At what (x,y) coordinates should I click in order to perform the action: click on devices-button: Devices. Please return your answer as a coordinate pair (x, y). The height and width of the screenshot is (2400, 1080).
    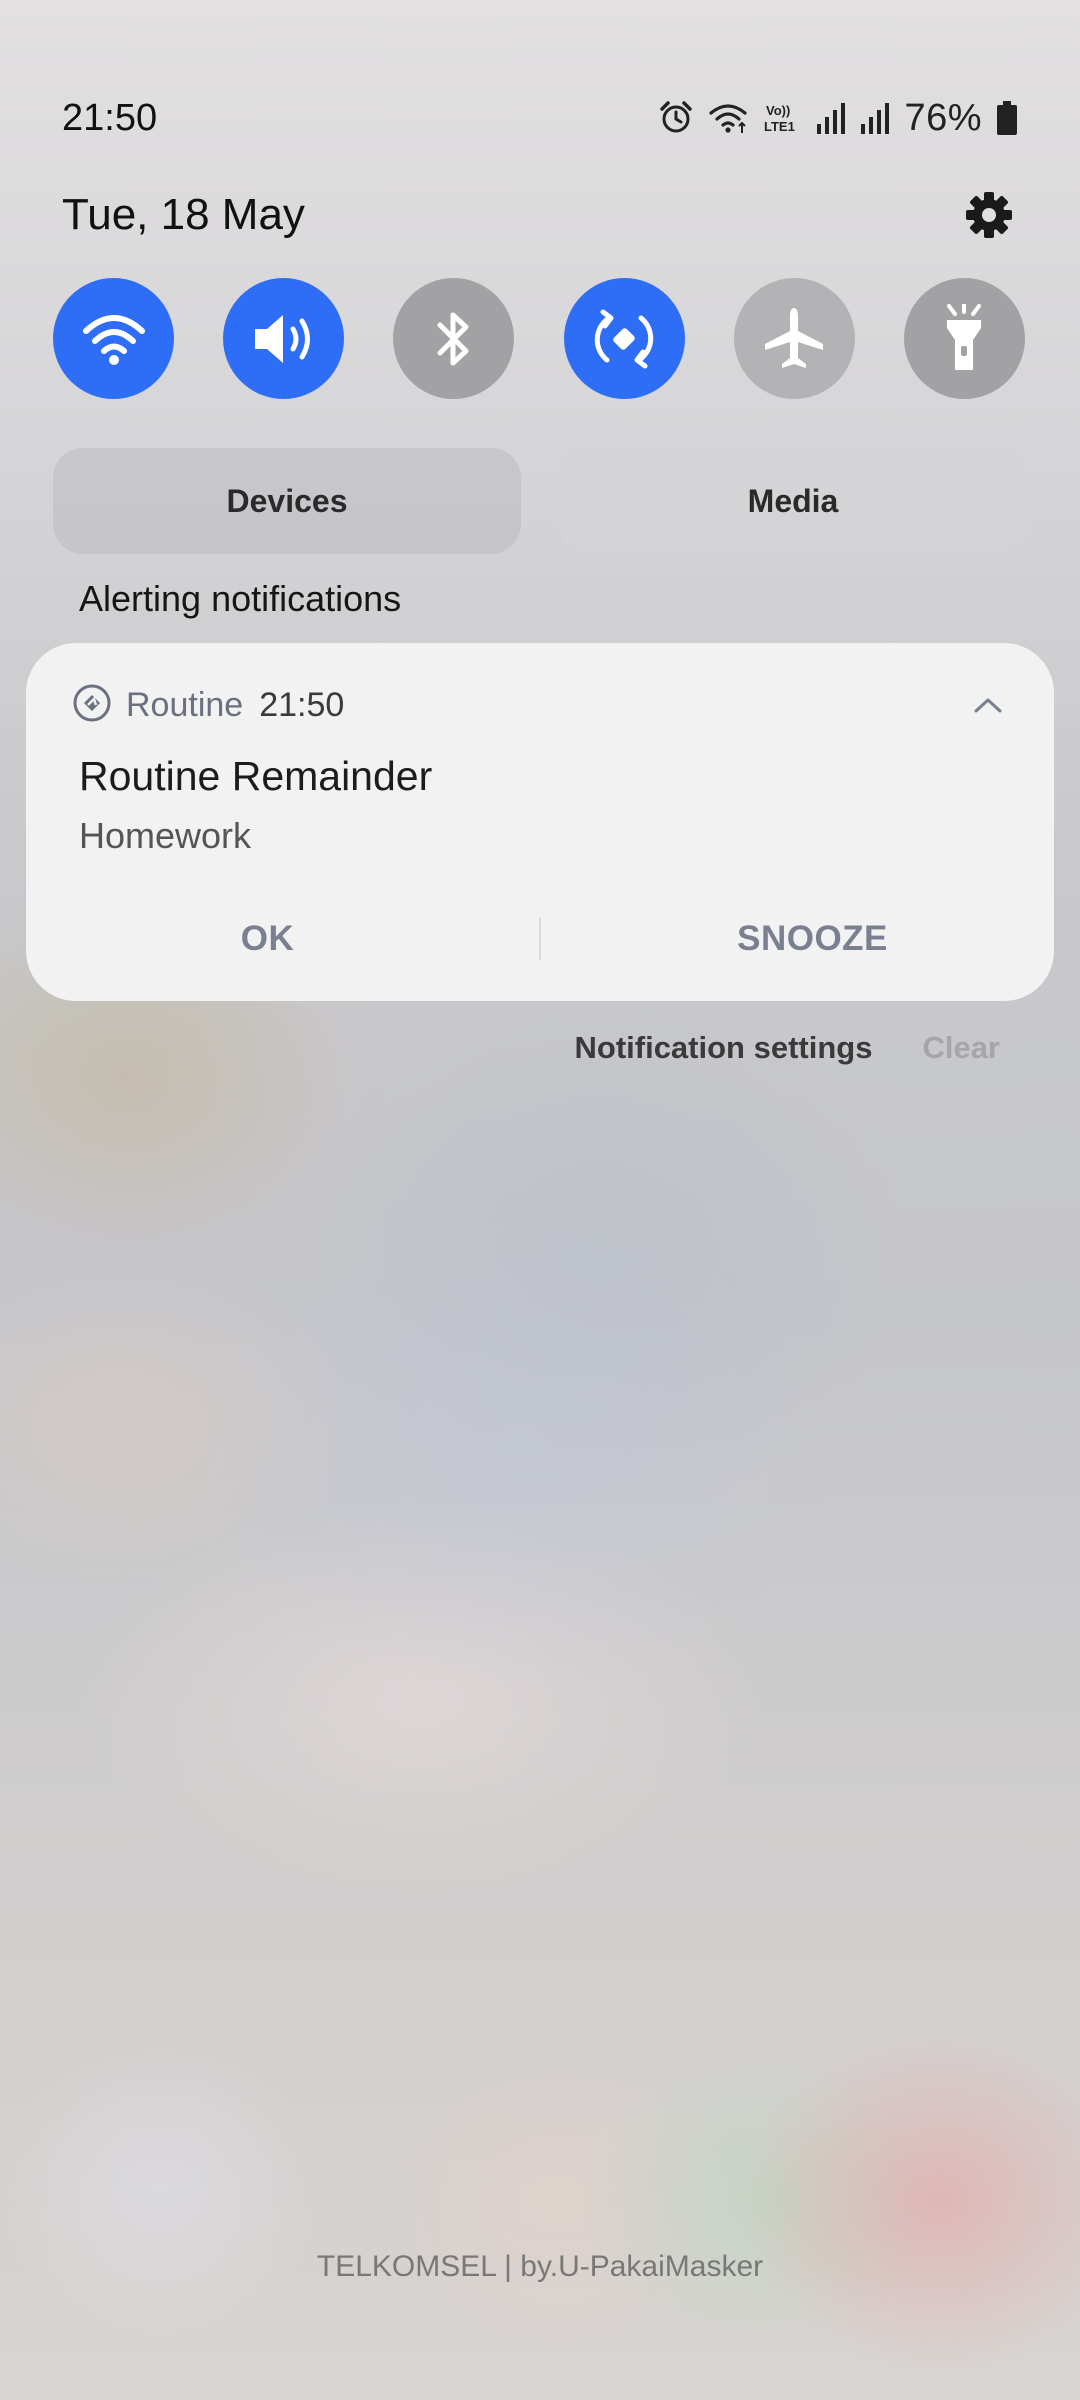
    Looking at the image, I should click on (287, 501).